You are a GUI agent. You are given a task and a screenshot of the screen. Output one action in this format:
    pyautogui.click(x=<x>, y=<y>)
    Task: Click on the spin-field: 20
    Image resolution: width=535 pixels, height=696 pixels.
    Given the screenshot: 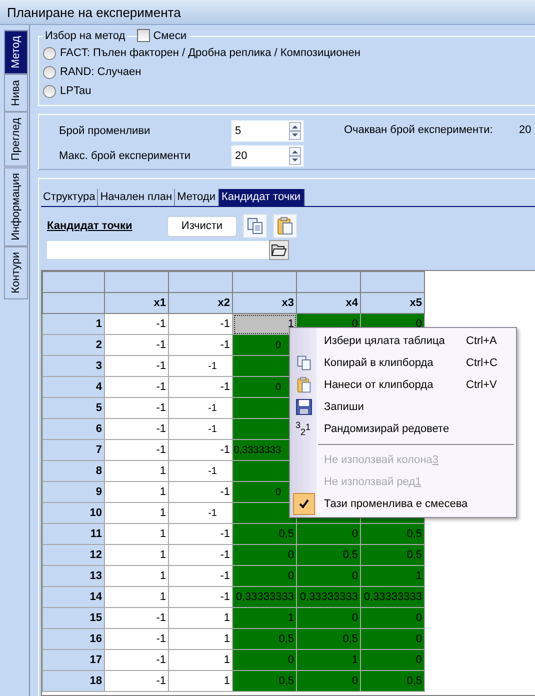 What is the action you would take?
    pyautogui.click(x=267, y=156)
    